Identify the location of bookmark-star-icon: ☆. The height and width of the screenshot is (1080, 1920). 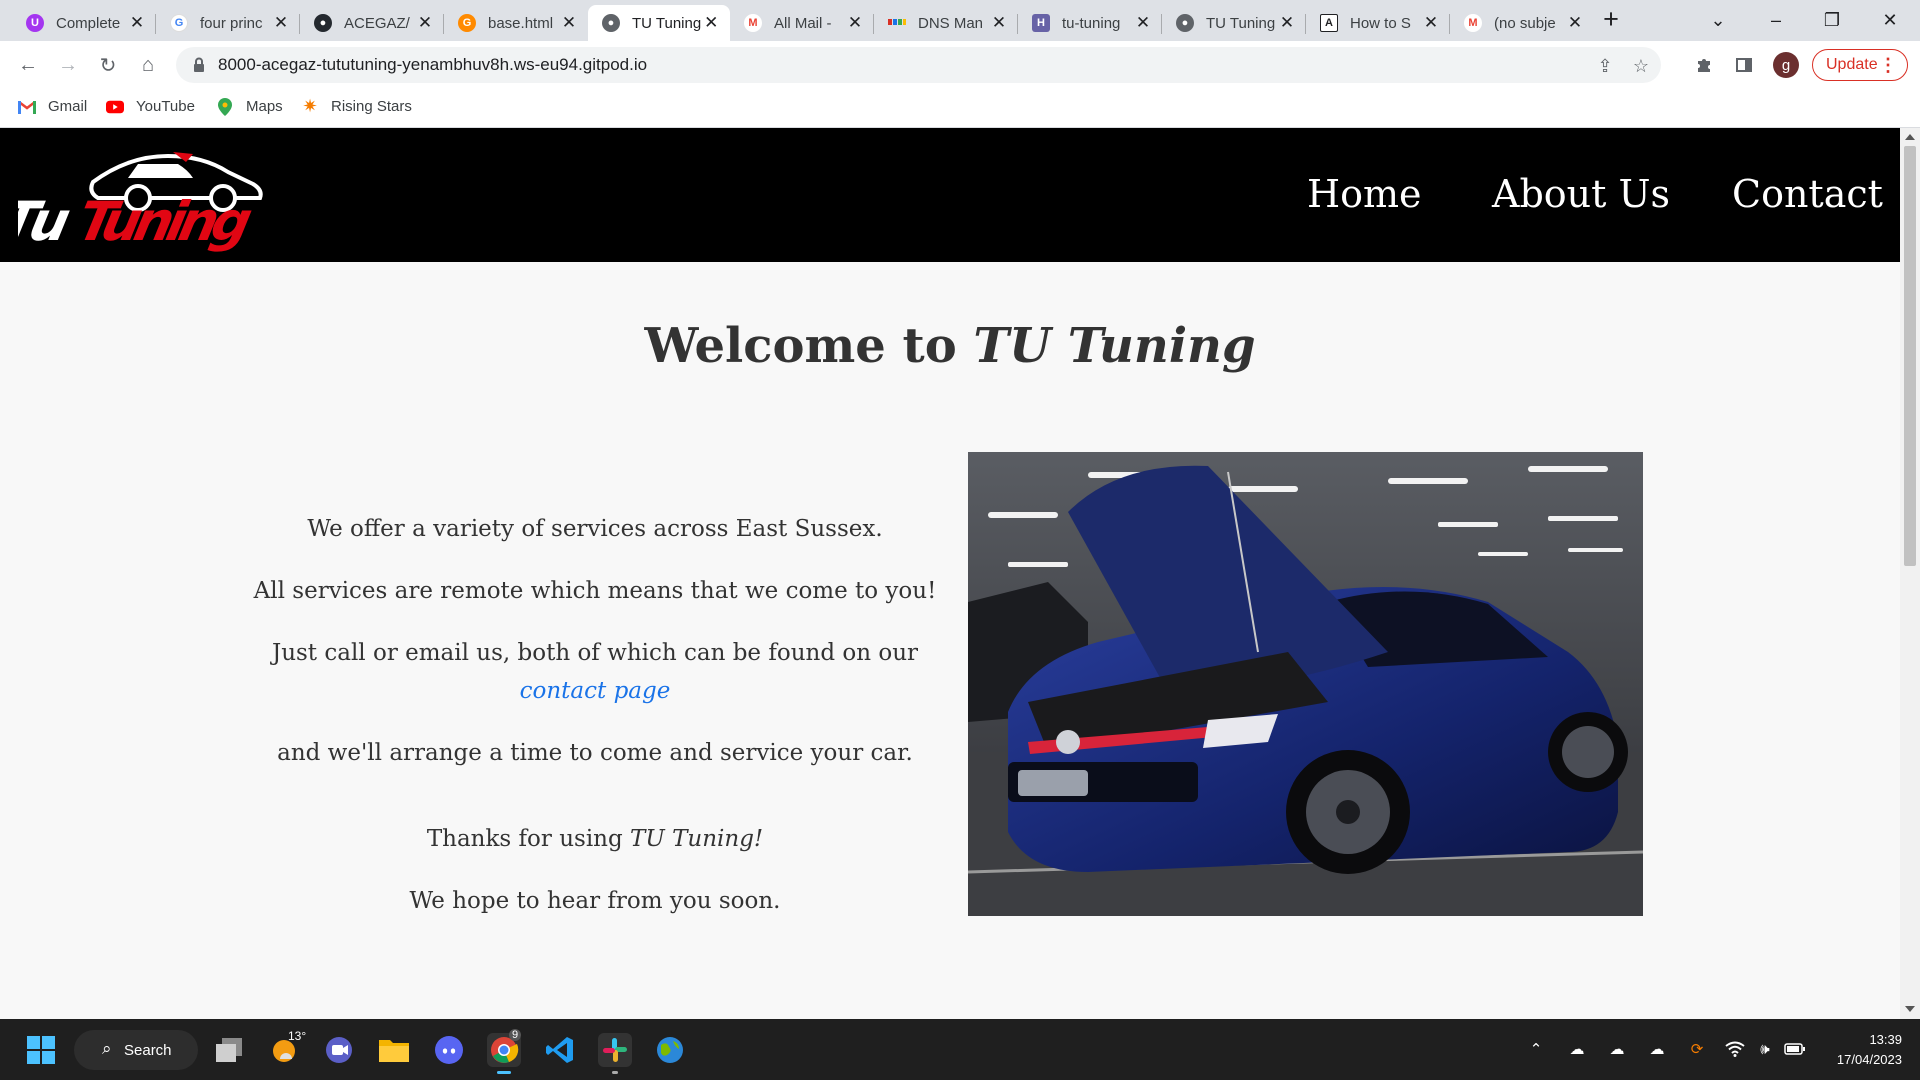
(1641, 66).